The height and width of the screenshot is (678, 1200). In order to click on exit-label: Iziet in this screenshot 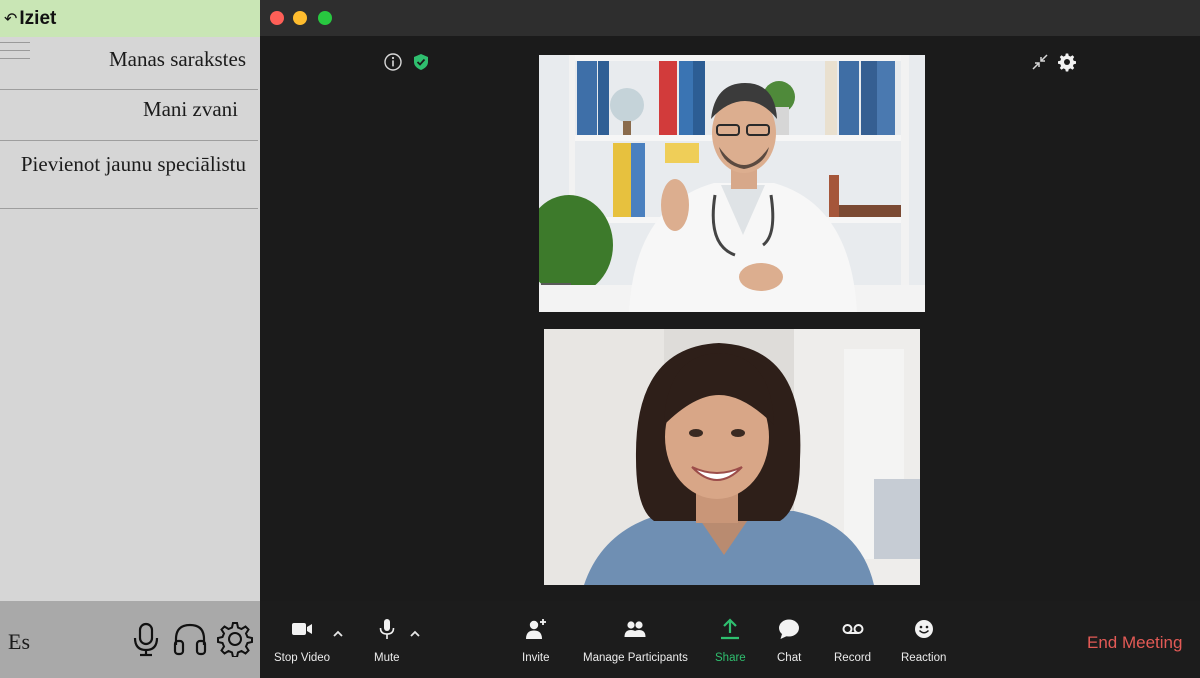, I will do `click(38, 18)`.